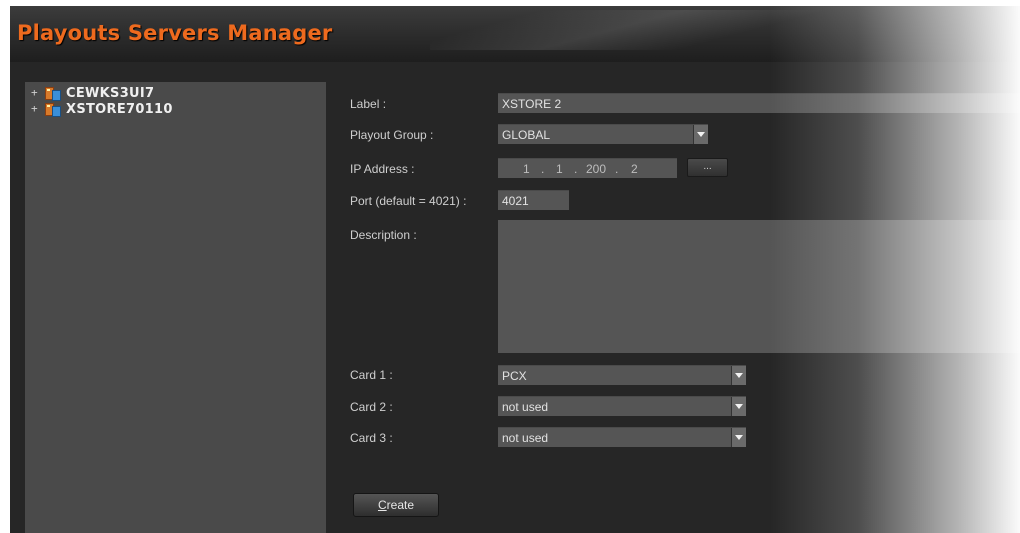 The height and width of the screenshot is (533, 1020). I want to click on label-caption: Label :, so click(368, 104).